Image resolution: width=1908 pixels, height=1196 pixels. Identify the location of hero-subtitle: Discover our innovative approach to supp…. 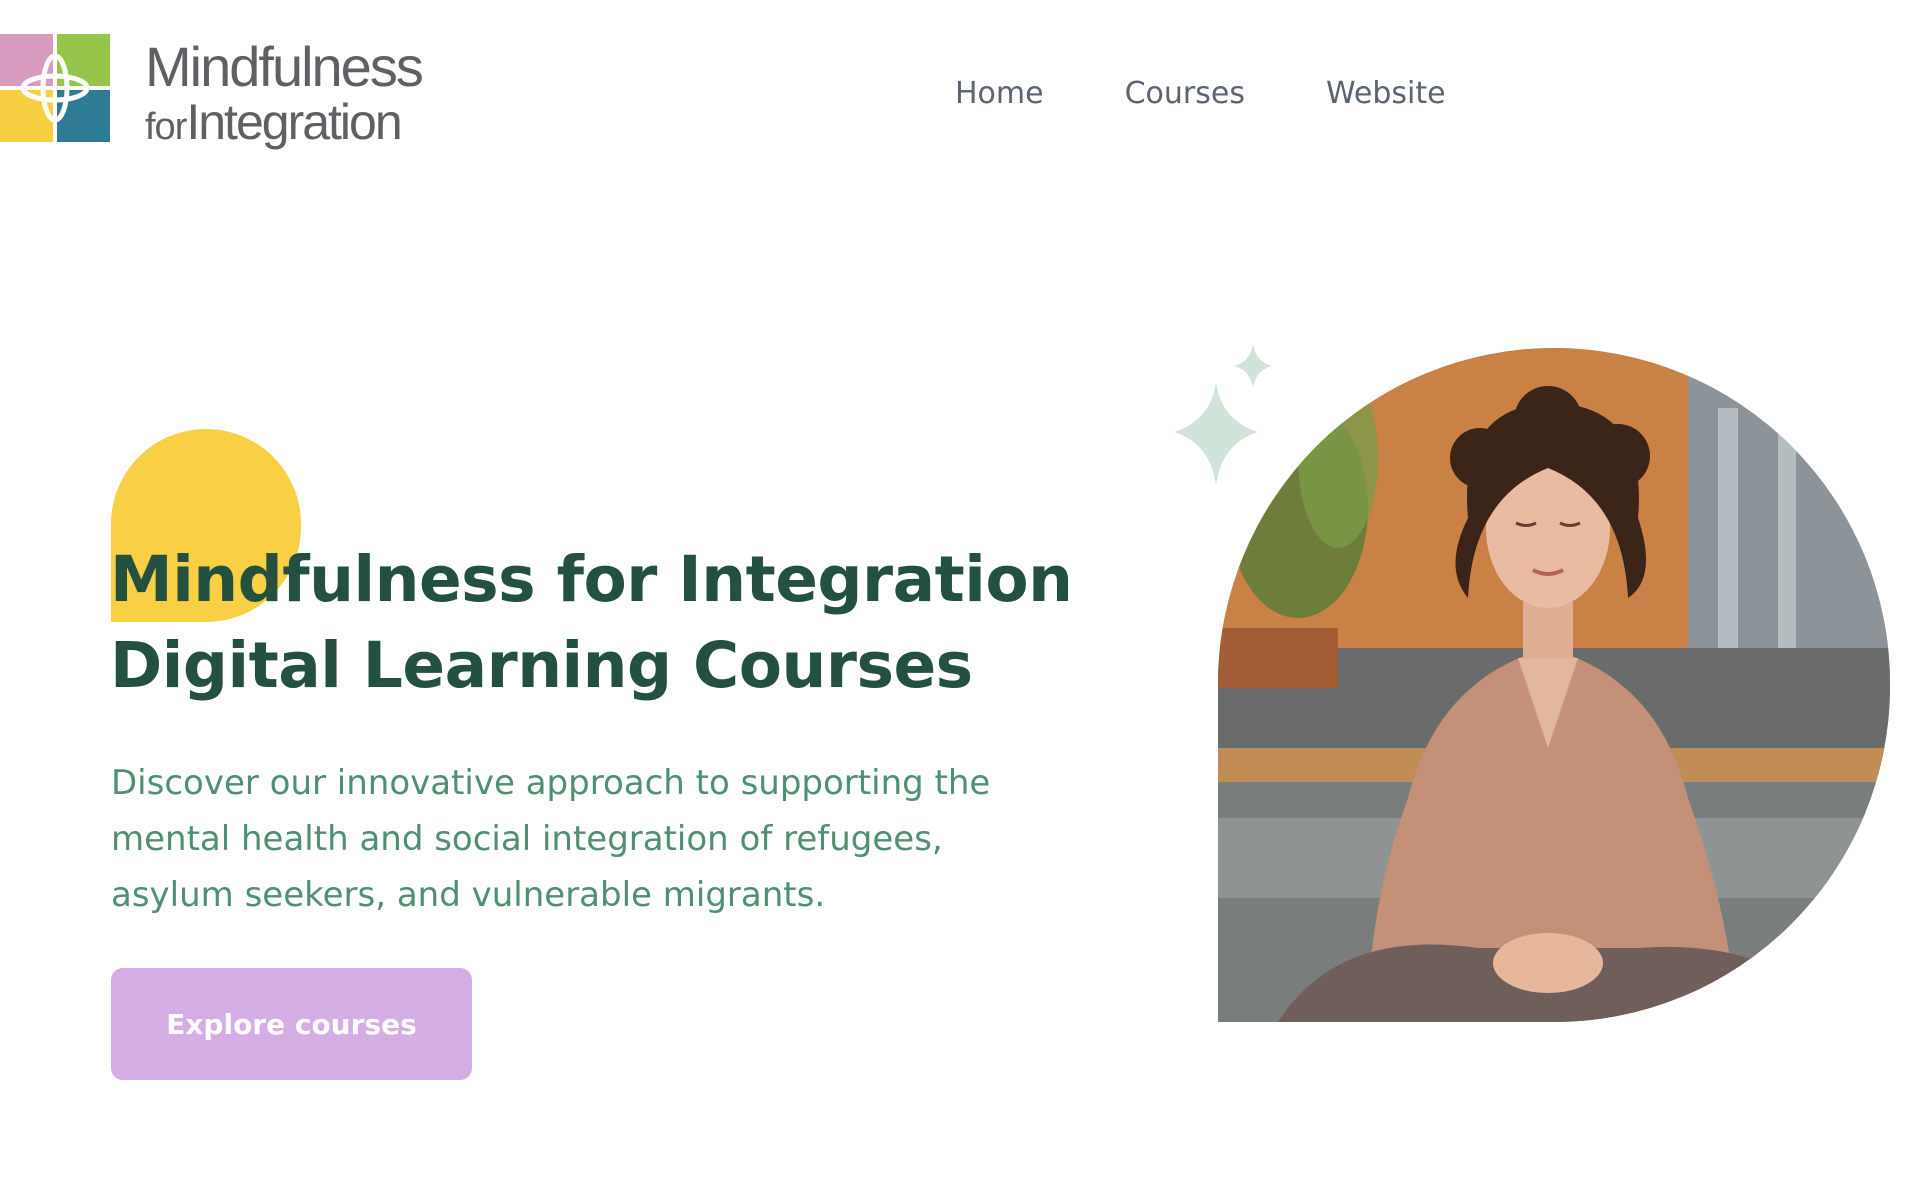
(591, 839).